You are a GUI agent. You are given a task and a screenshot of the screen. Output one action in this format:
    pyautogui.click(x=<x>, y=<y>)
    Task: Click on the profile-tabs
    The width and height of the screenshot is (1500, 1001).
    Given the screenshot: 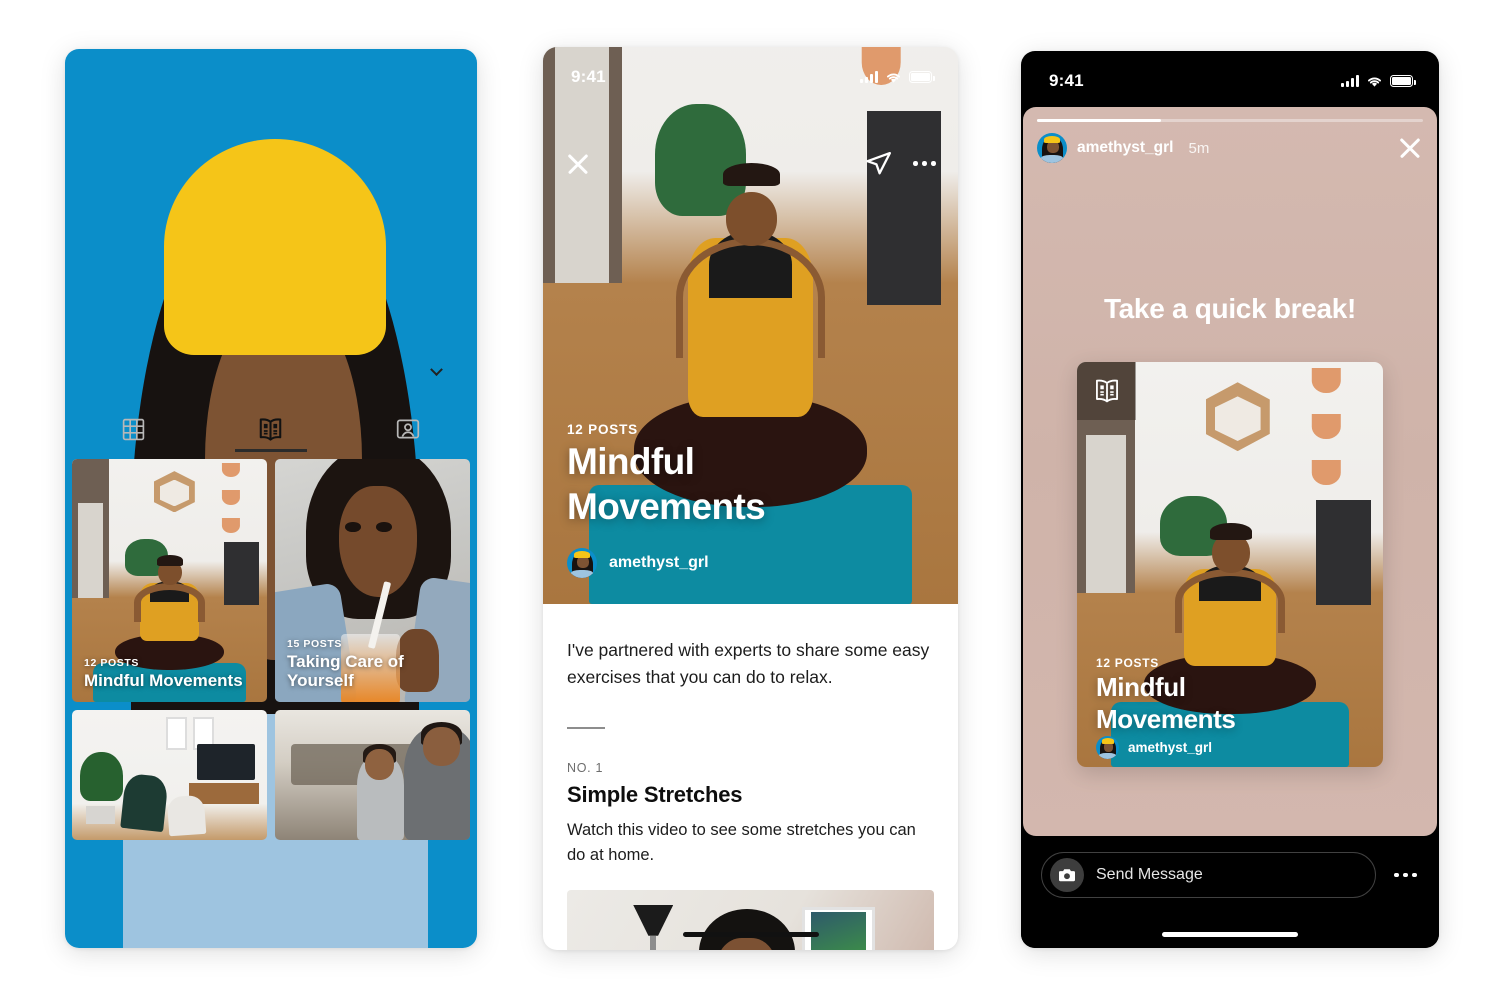 What is the action you would take?
    pyautogui.click(x=271, y=429)
    